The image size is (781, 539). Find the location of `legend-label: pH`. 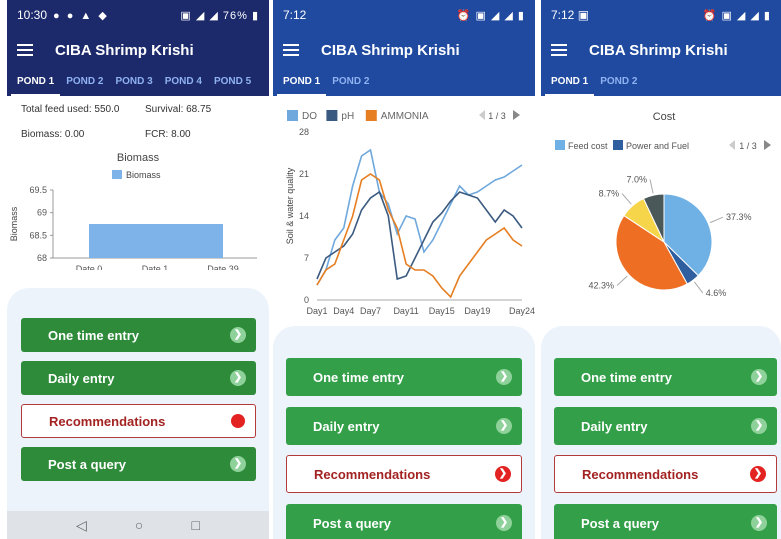

legend-label: pH is located at coordinates (347, 116).